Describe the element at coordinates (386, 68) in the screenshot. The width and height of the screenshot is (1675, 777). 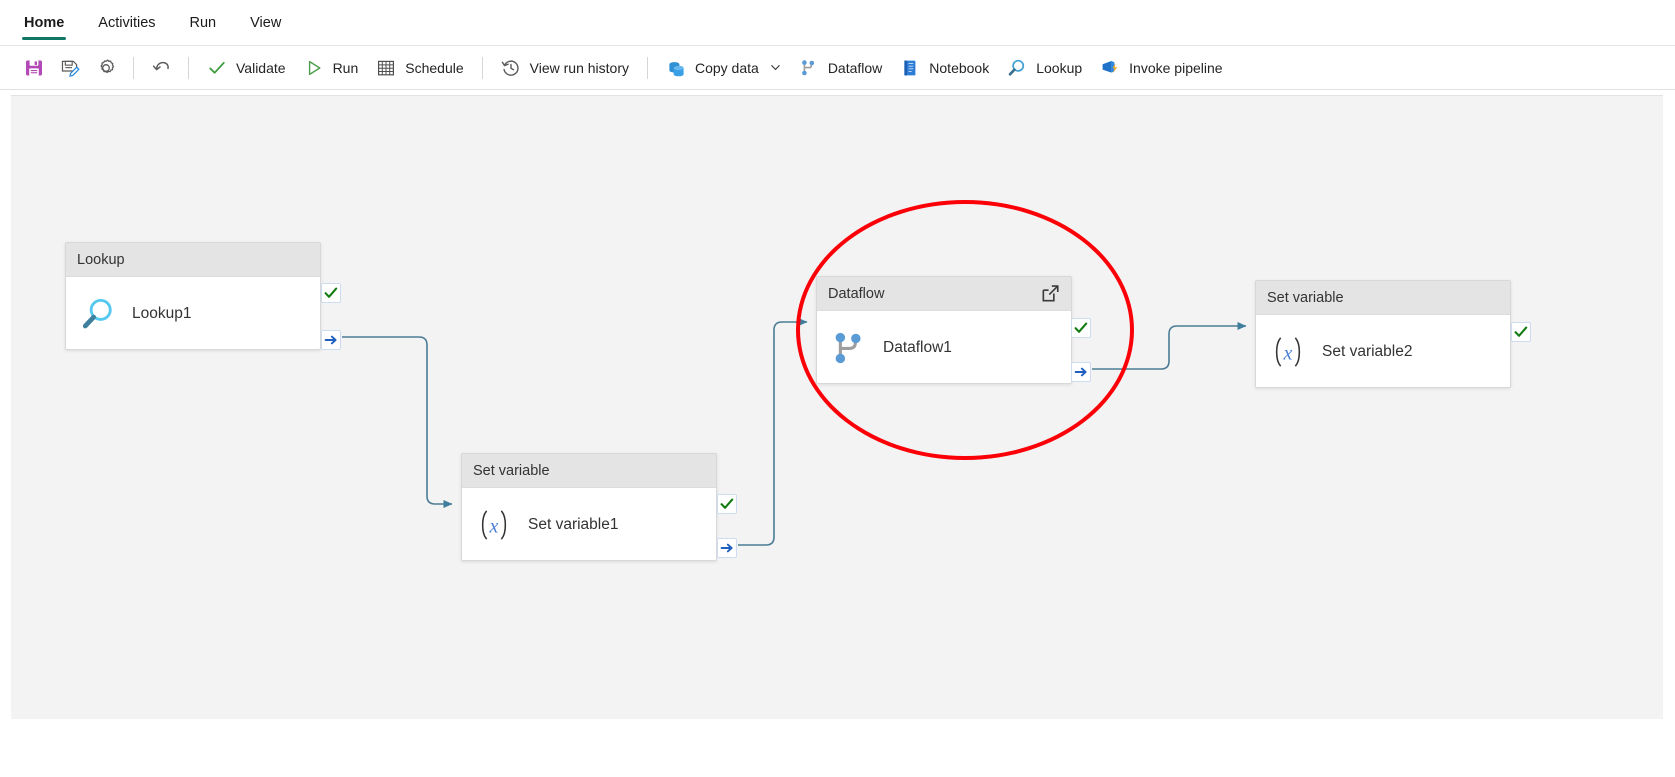
I see `schedule-calendar-icon` at that location.